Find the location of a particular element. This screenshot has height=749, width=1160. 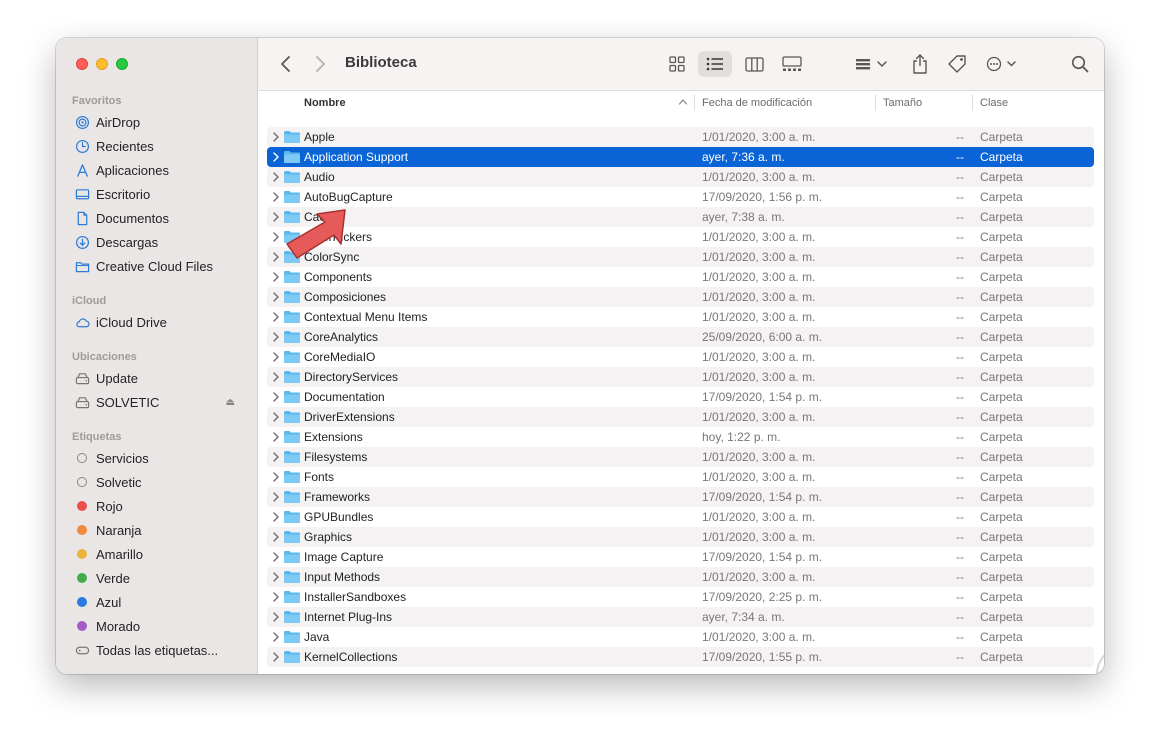

sidebar-item-aplicaciones: Aplicaciones is located at coordinates (156, 170).